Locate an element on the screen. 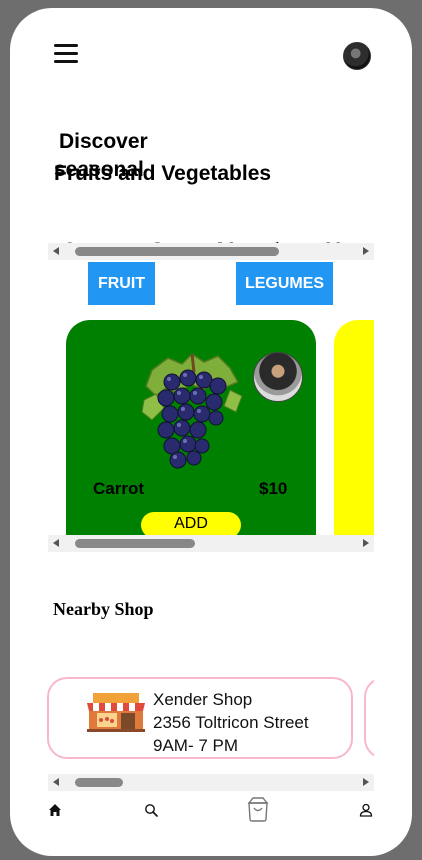 The width and height of the screenshot is (422, 860). seller-avatar is located at coordinates (278, 377).